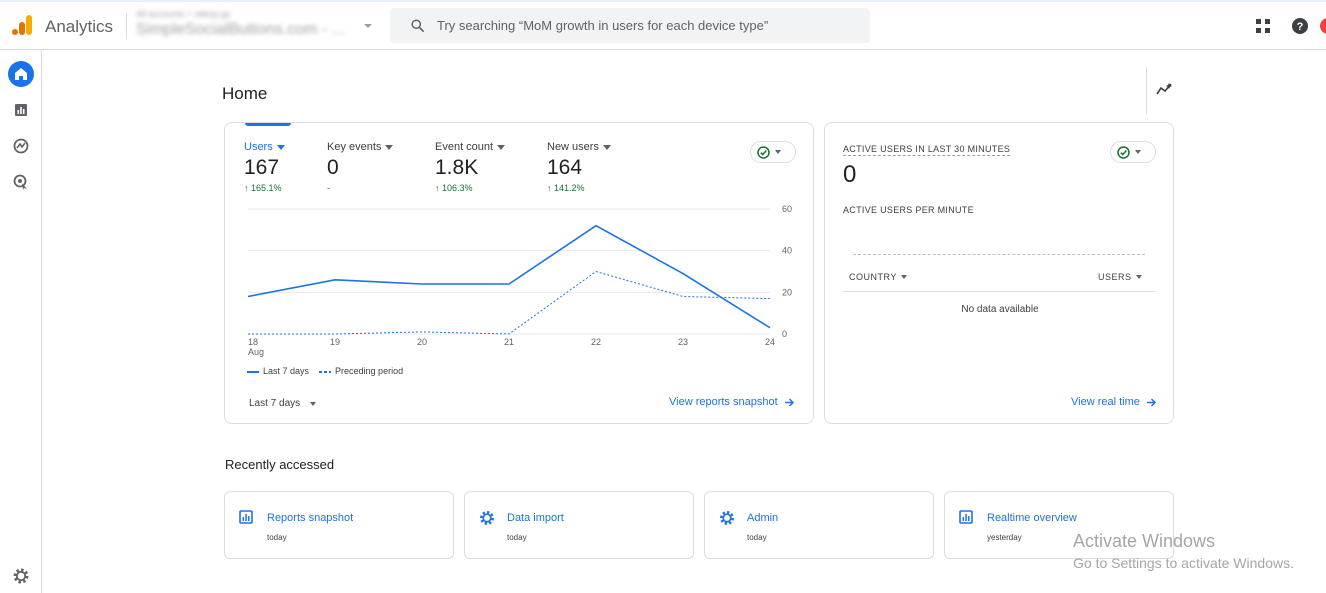  Describe the element at coordinates (1105, 402) in the screenshot. I see `link-label: View real time` at that location.